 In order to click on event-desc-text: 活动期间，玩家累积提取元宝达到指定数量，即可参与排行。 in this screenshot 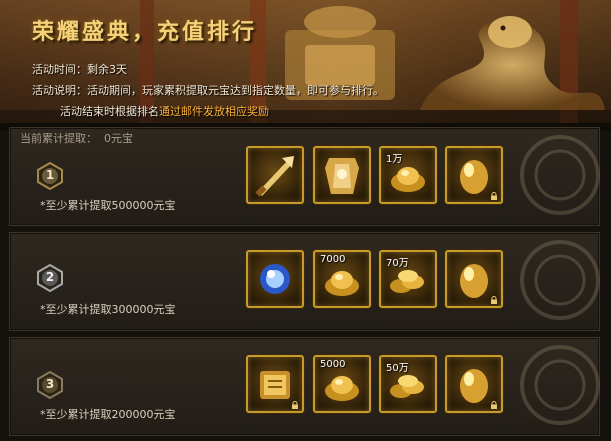, I will do `click(235, 90)`.